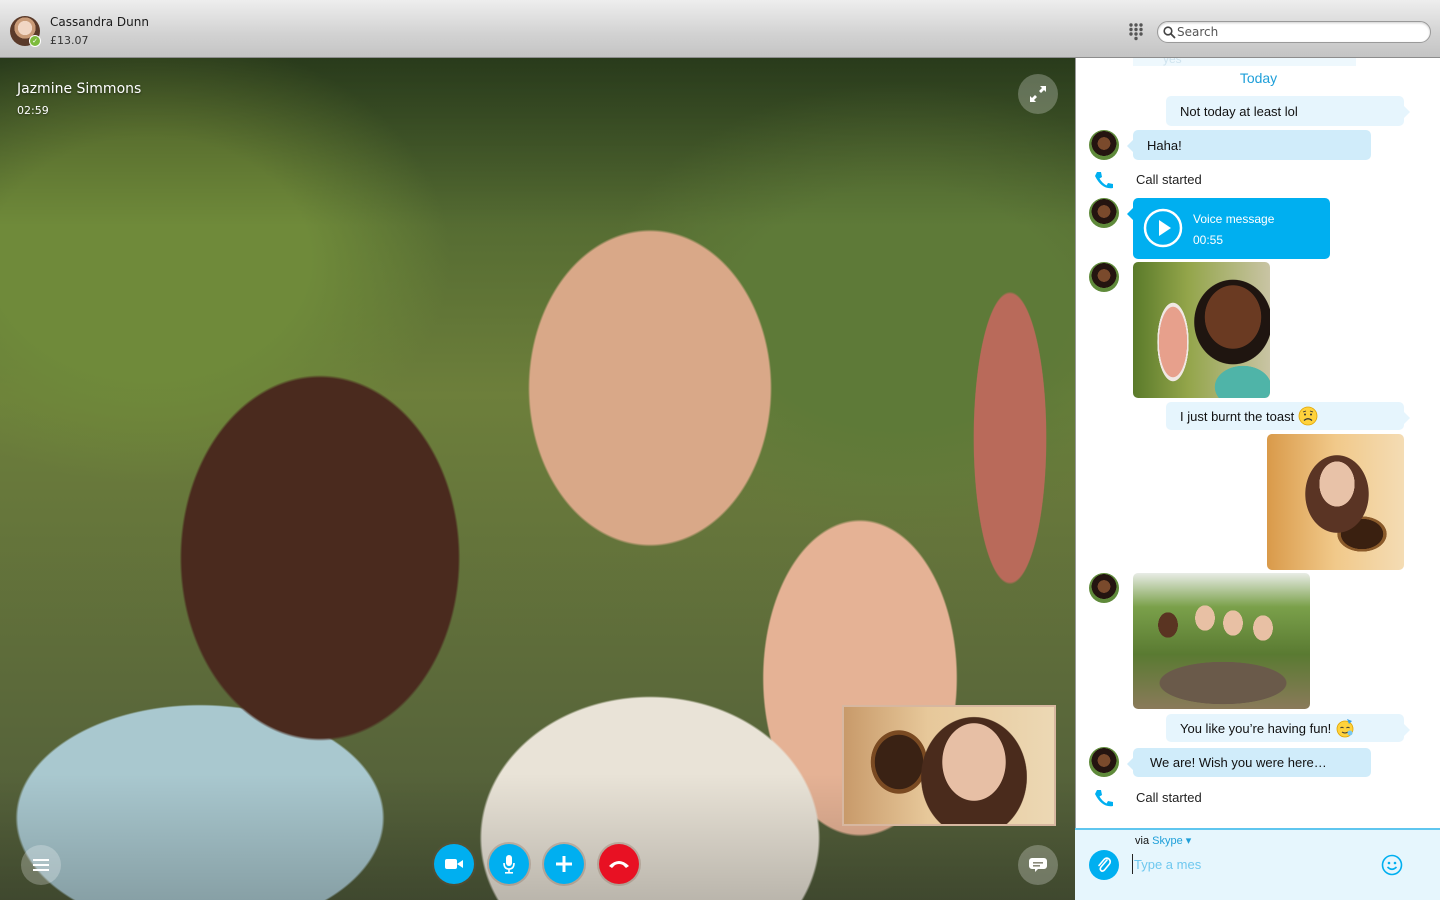  I want to click on previous-message-fragment: yes, so click(1244, 62).